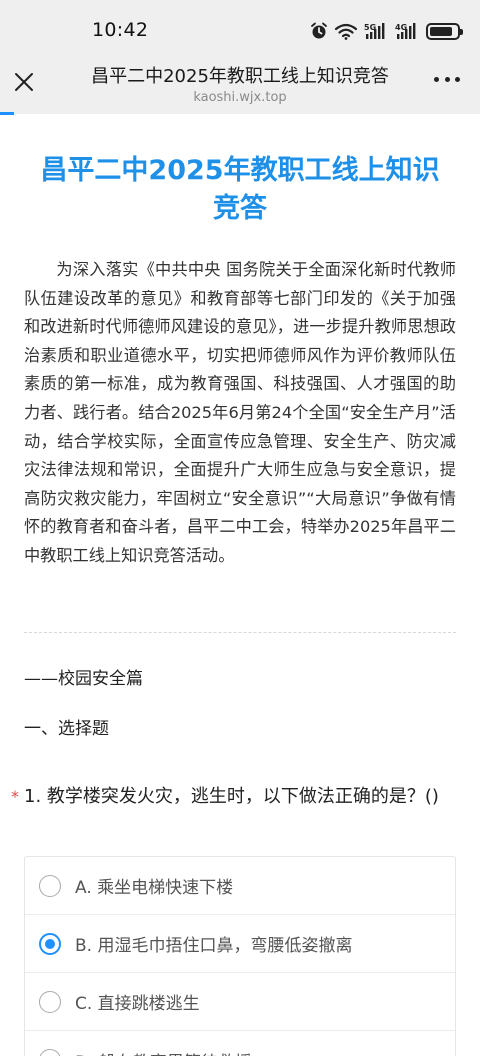  Describe the element at coordinates (120, 30) in the screenshot. I see `status-time: 10:42` at that location.